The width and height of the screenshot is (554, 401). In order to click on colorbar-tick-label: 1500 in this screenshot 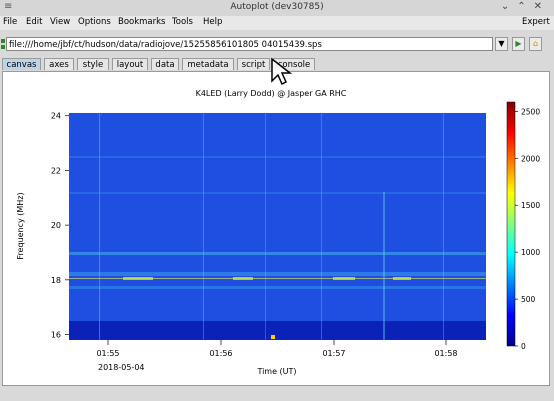, I will do `click(530, 205)`.